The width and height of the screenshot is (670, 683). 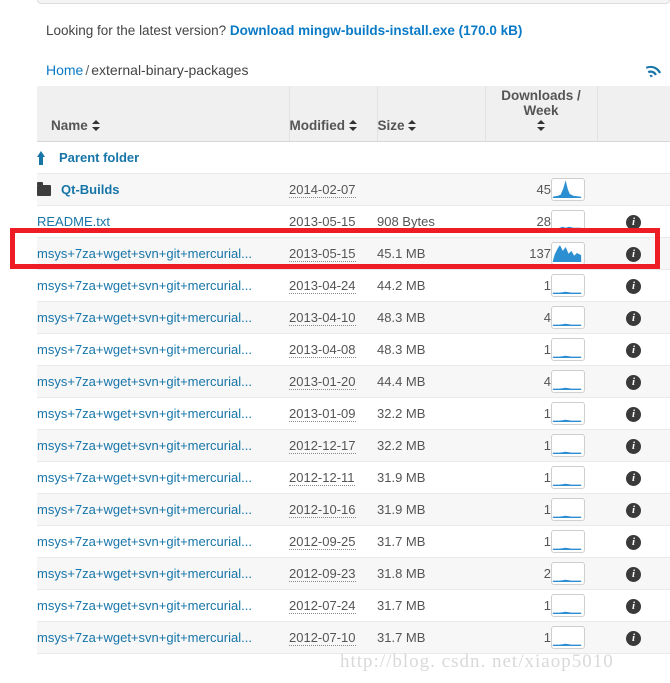 What do you see at coordinates (353, 221) in the screenshot?
I see `table-row: README.txt 2013-05-15 908 Bytes 28 i` at bounding box center [353, 221].